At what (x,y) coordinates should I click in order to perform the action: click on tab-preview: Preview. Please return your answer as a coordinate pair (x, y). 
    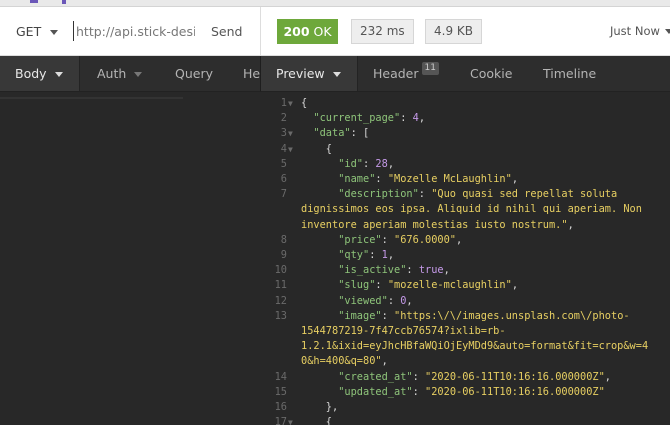
    Looking at the image, I should click on (309, 73).